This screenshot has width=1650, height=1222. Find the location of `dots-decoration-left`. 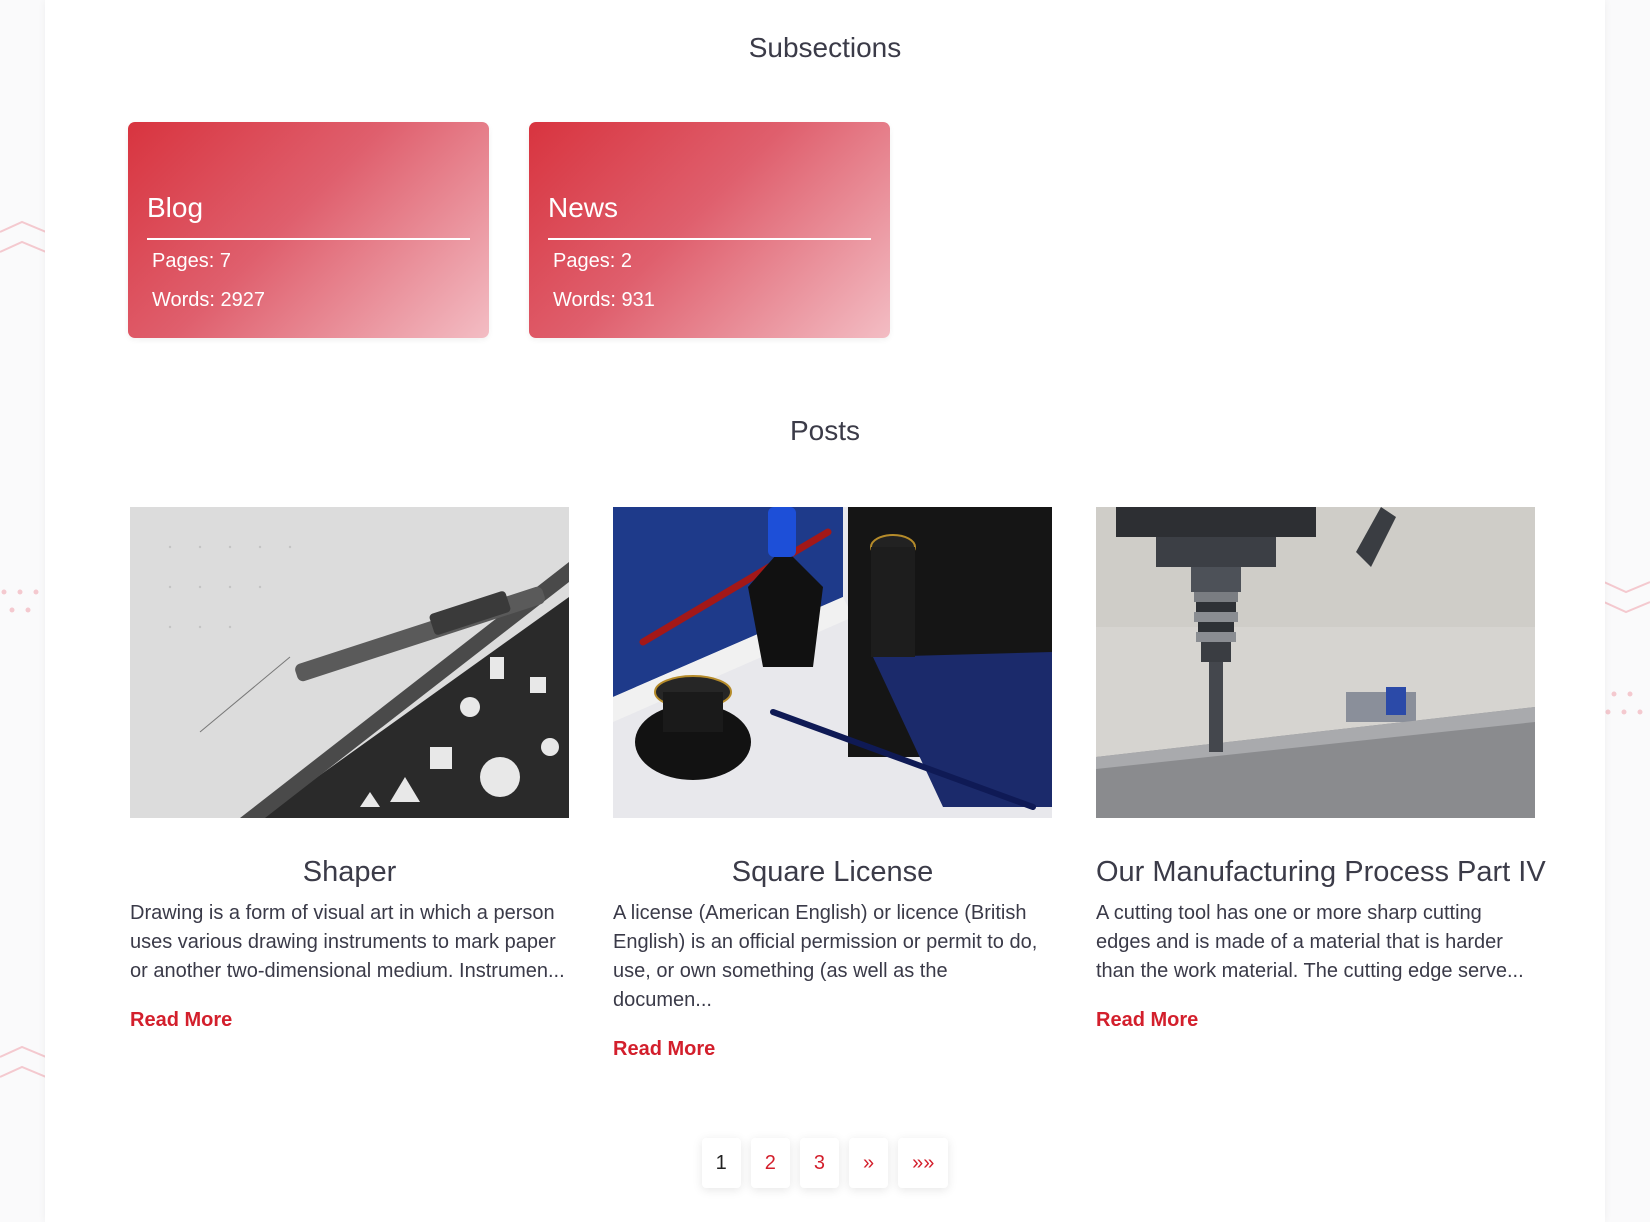

dots-decoration-left is located at coordinates (20, 601).